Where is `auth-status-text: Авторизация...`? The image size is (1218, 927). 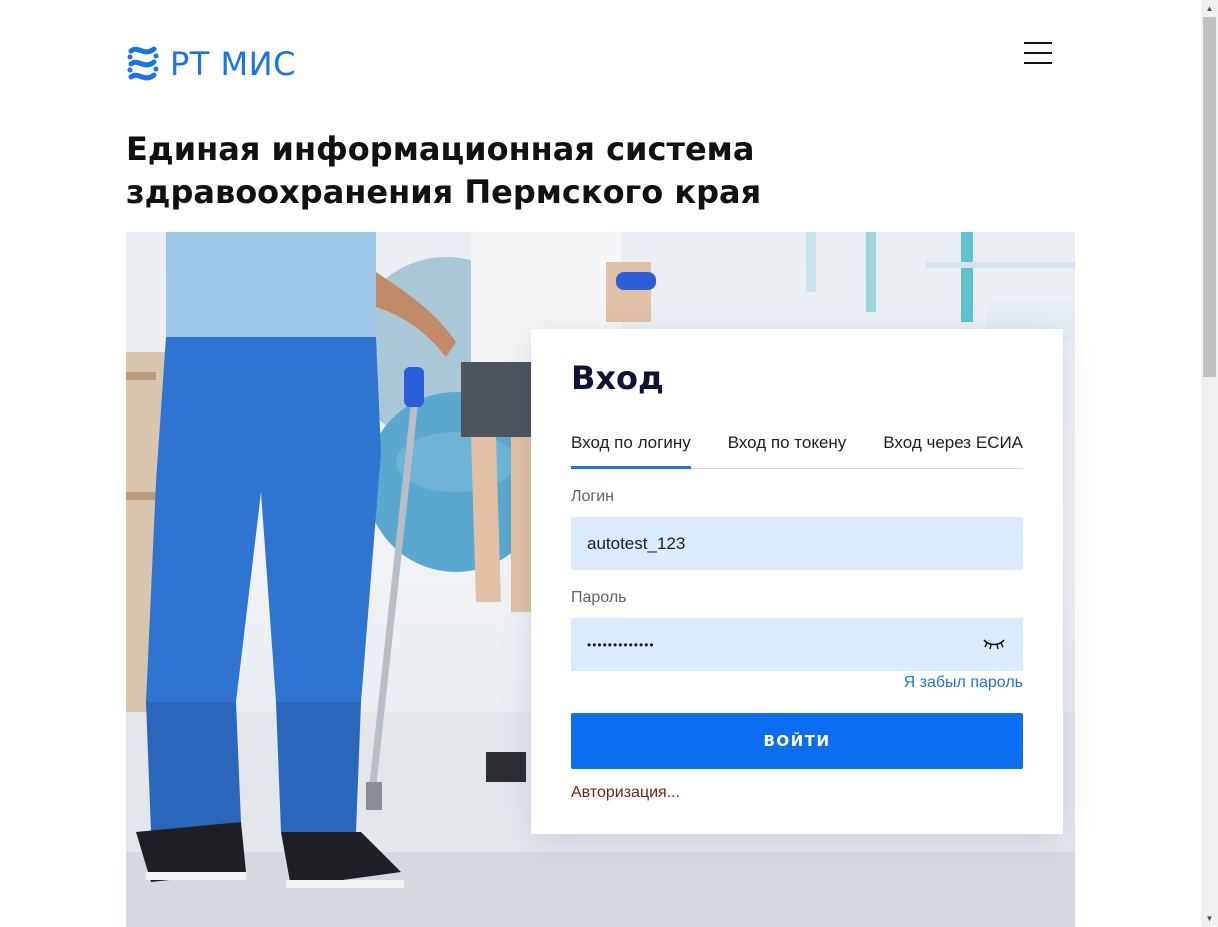 auth-status-text: Авторизация... is located at coordinates (626, 792).